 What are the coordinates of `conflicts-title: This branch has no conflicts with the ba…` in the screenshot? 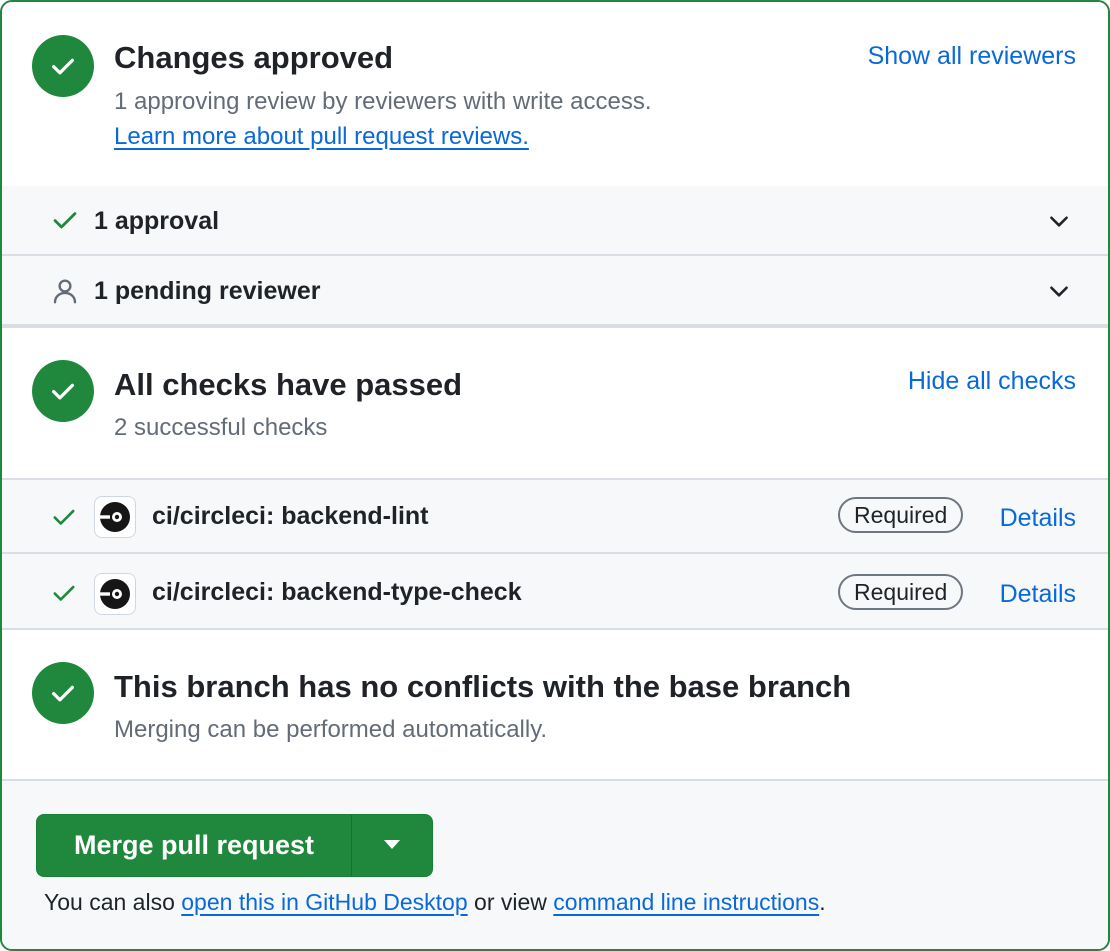 It's located at (483, 686).